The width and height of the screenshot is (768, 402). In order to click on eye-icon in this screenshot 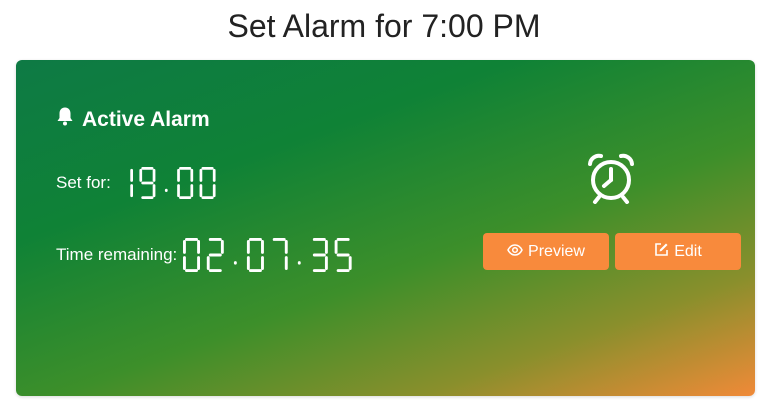, I will do `click(517, 252)`.